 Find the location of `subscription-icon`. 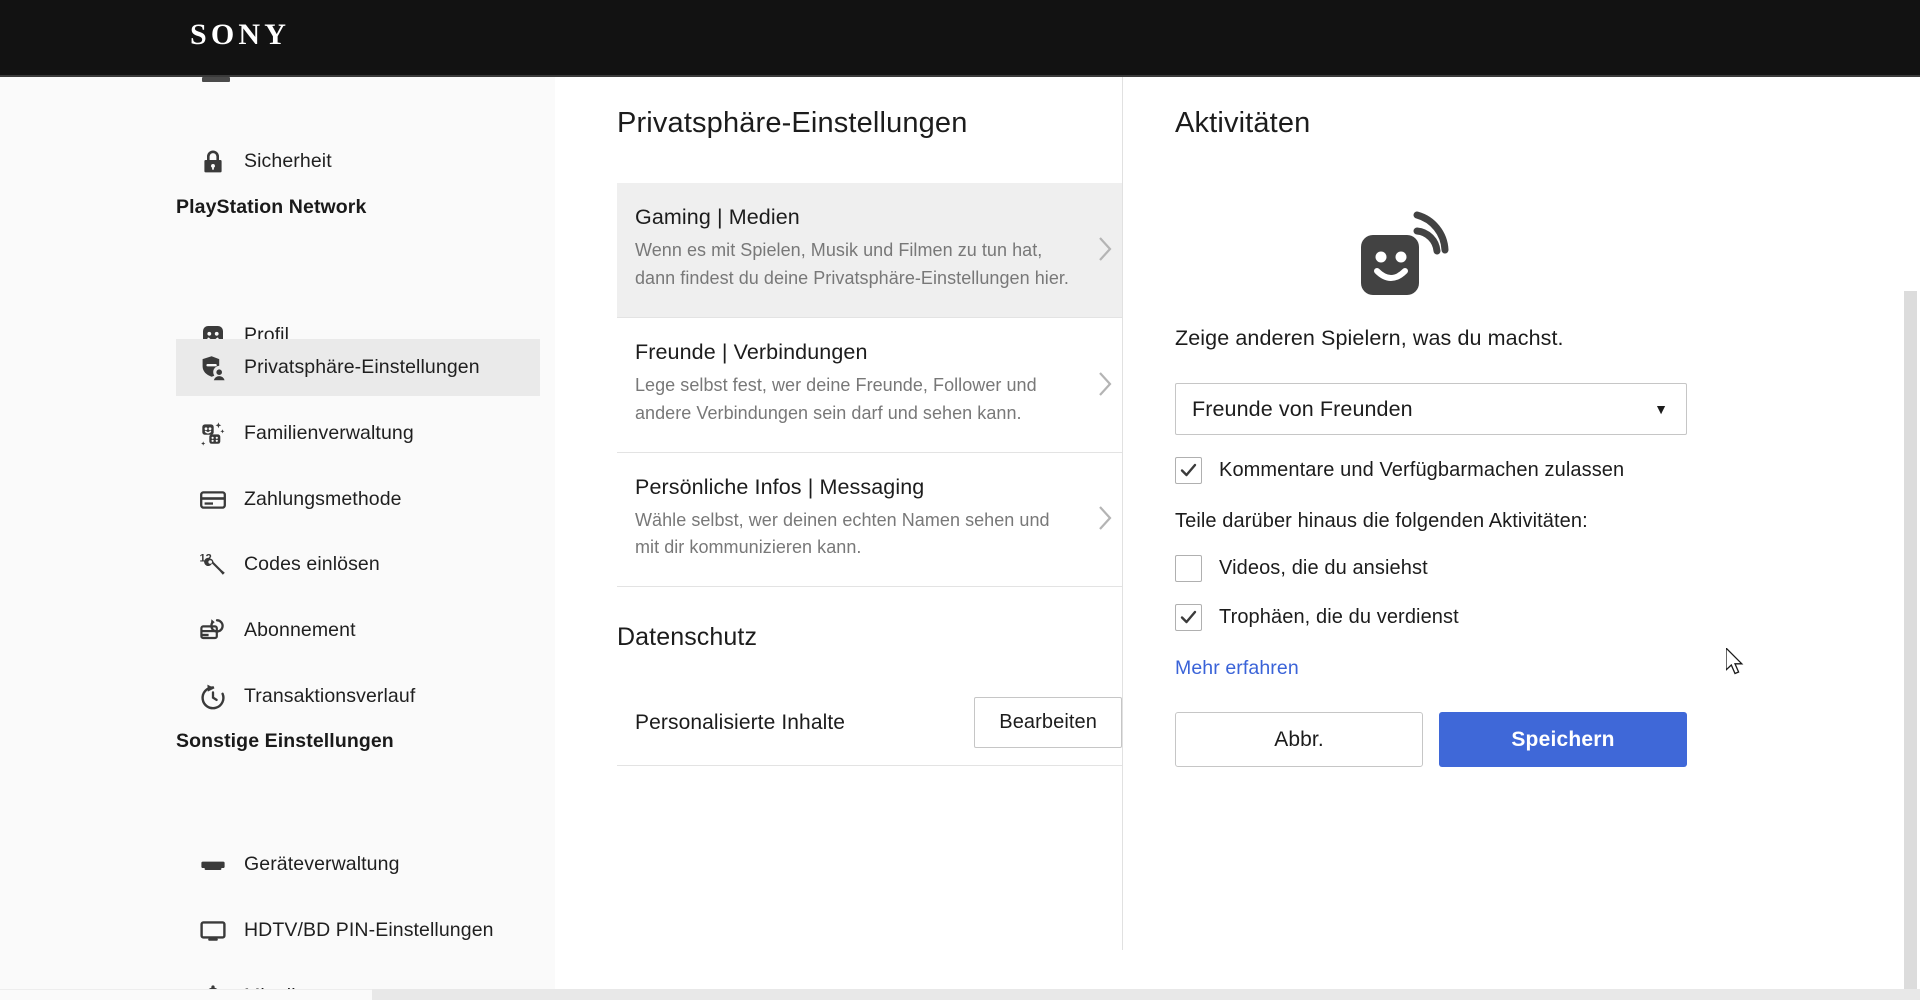

subscription-icon is located at coordinates (213, 631).